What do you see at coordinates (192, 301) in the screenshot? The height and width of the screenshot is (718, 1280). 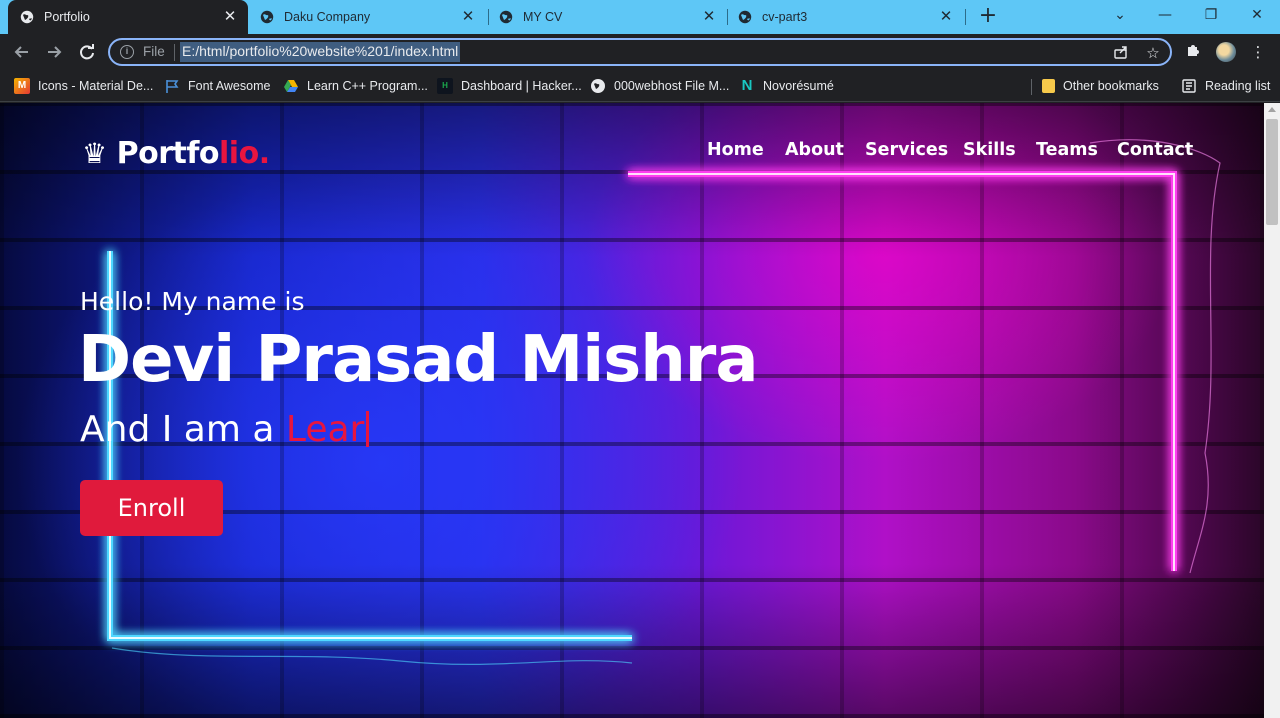 I see `hero-greeting: Hello! My name is` at bounding box center [192, 301].